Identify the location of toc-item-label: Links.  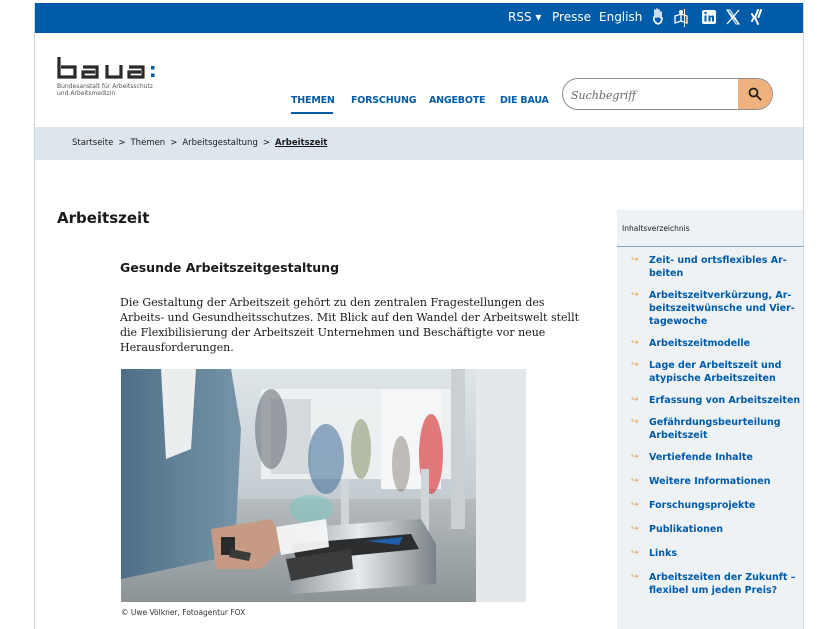
(663, 553).